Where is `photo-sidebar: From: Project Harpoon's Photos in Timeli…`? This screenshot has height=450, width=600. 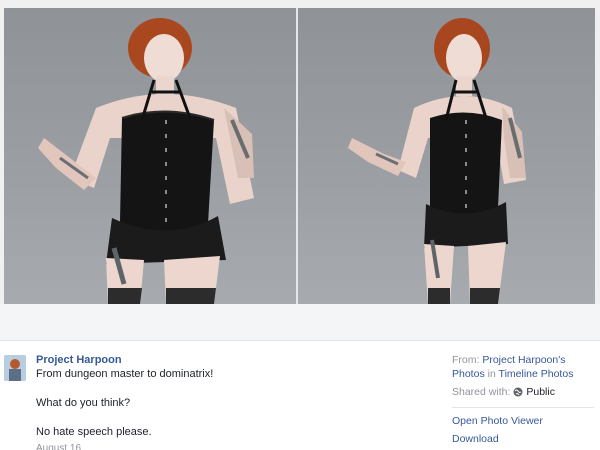 photo-sidebar: From: Project Harpoon's Photos in Timeli… is located at coordinates (525, 399).